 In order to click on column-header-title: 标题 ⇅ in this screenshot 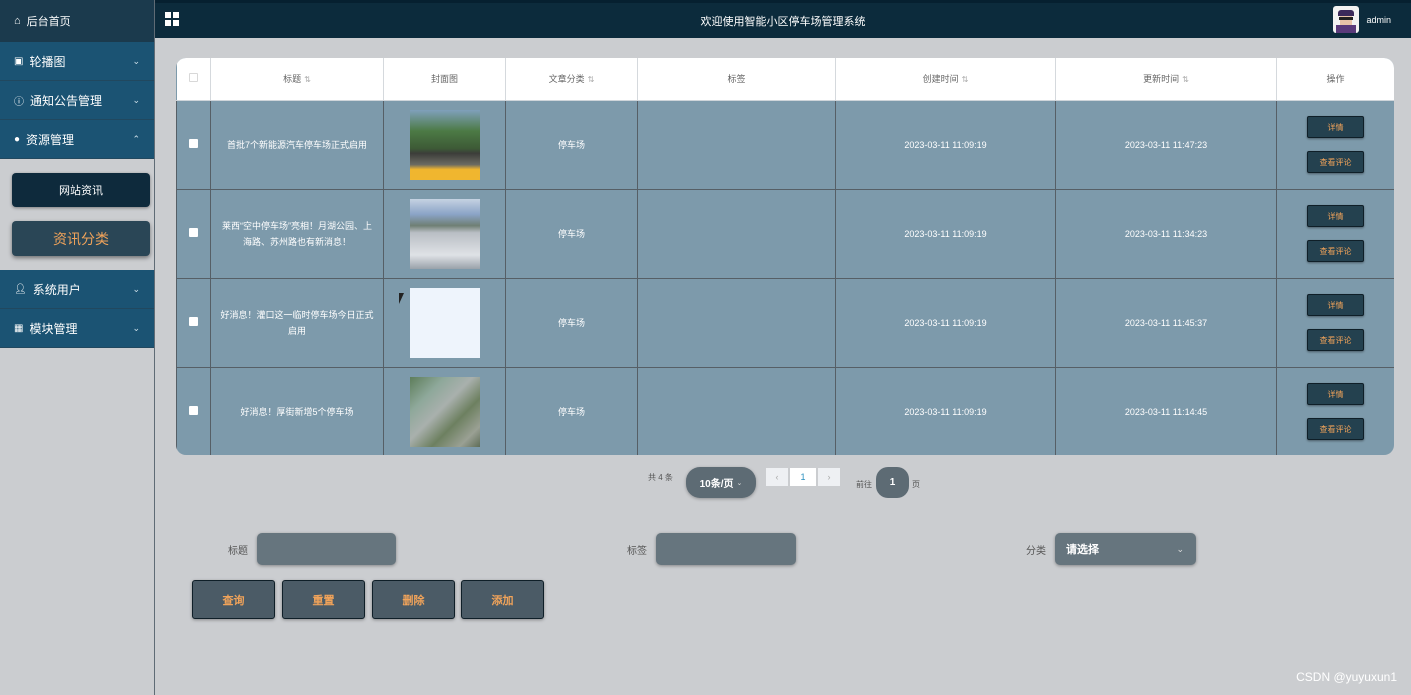, I will do `click(297, 79)`.